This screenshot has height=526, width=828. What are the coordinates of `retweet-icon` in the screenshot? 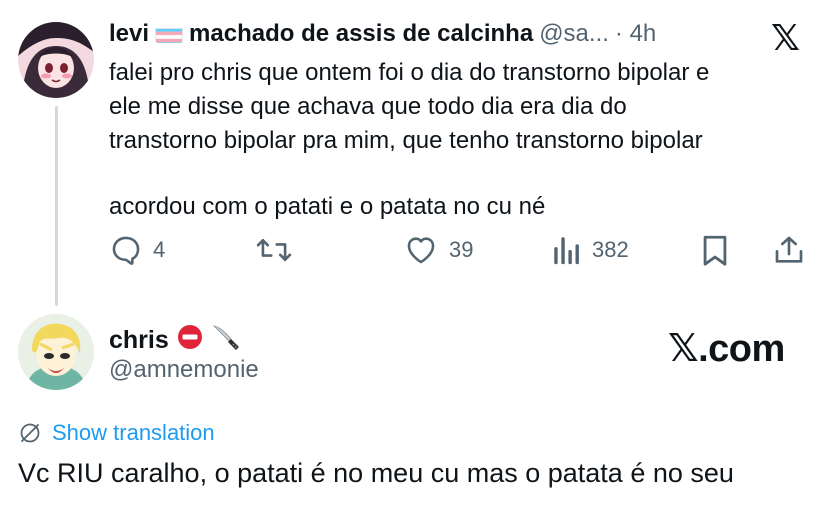 It's located at (274, 250).